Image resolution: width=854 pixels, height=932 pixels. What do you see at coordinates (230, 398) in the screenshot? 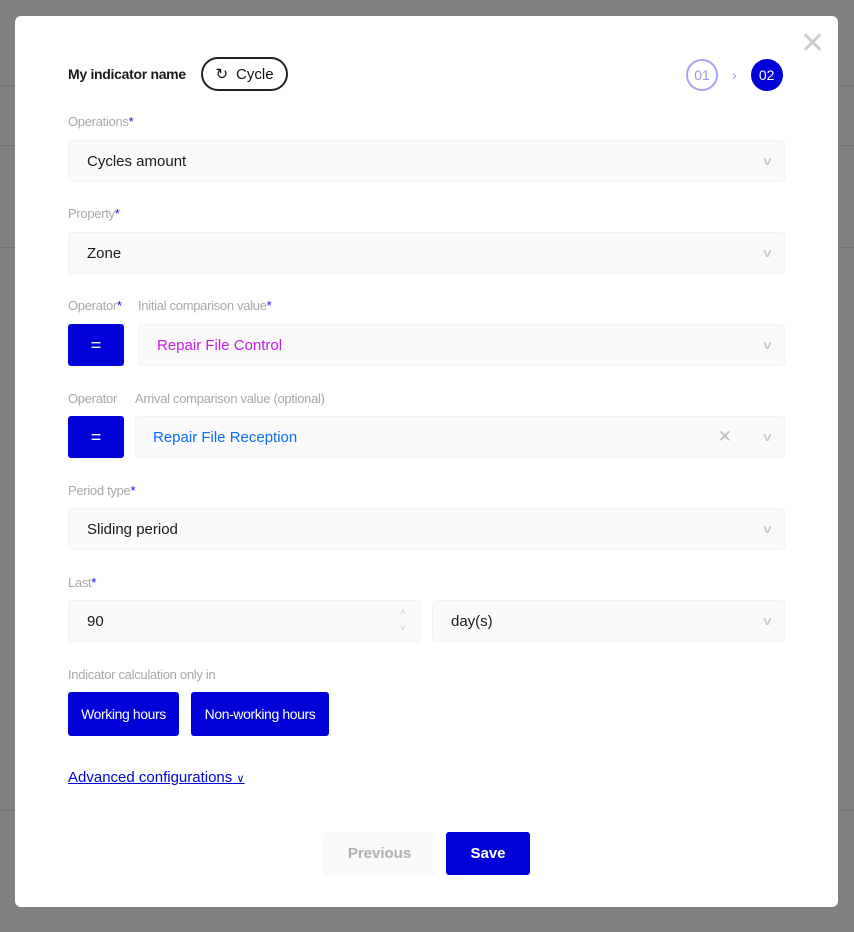
I see `arrival-value-label: Arrival comparison value (optional)` at bounding box center [230, 398].